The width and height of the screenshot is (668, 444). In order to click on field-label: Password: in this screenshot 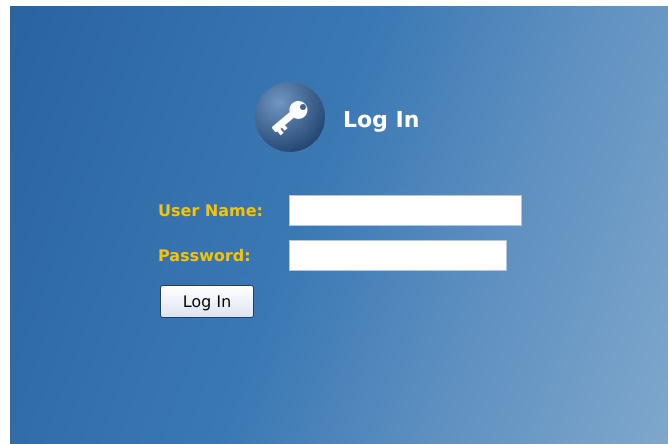, I will do `click(205, 255)`.